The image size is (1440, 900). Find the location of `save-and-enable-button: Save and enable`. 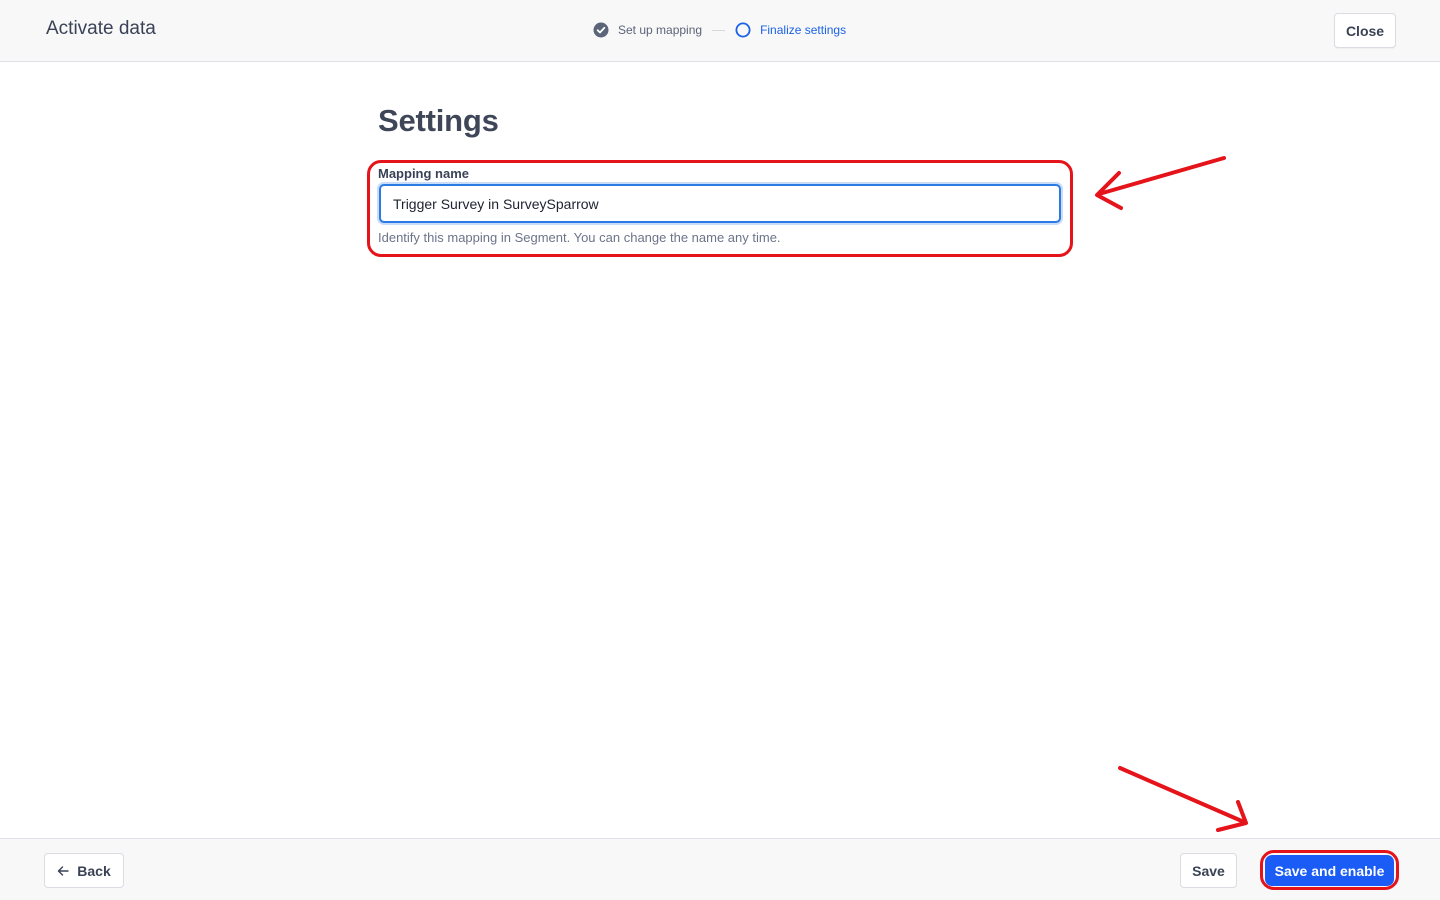

save-and-enable-button: Save and enable is located at coordinates (1329, 870).